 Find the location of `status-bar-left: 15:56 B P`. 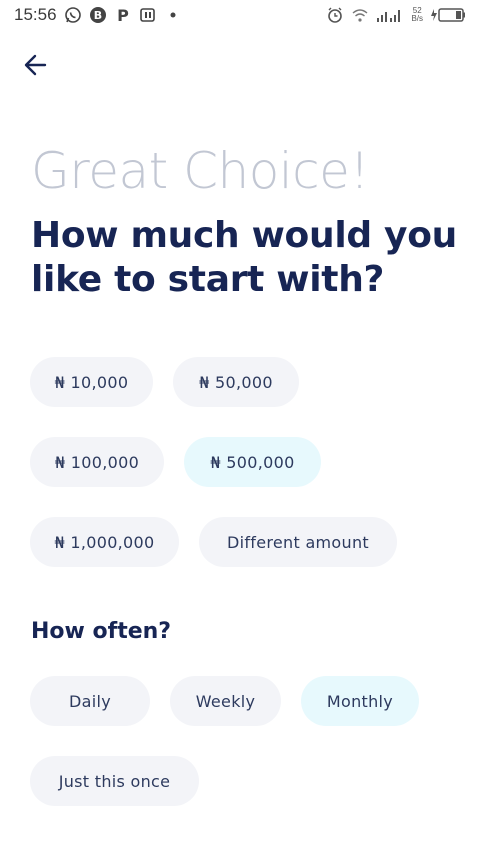

status-bar-left: 15:56 B P is located at coordinates (98, 15).